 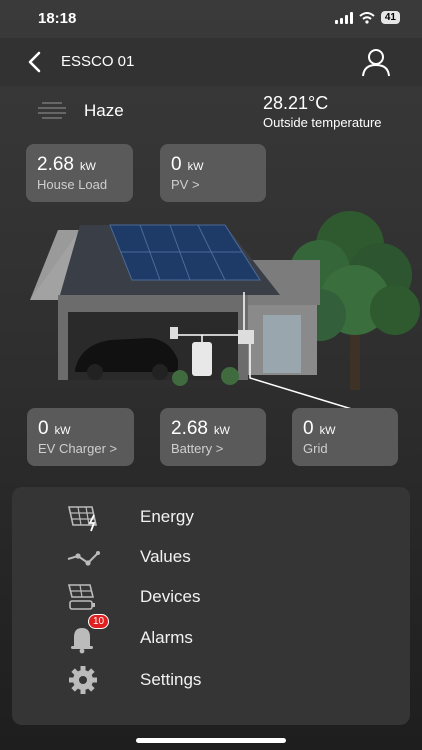 What do you see at coordinates (176, 164) in the screenshot?
I see `pv-value: 0` at bounding box center [176, 164].